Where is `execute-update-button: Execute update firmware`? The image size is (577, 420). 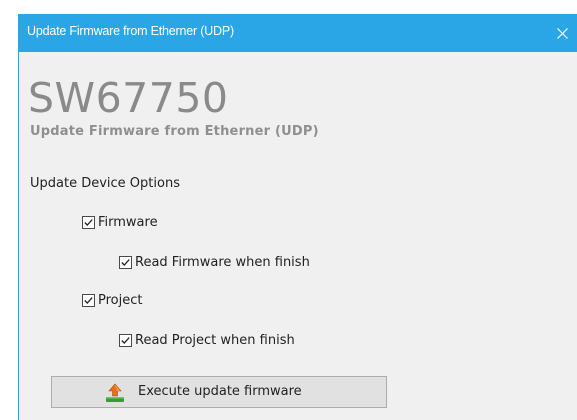 execute-update-button: Execute update firmware is located at coordinates (219, 392).